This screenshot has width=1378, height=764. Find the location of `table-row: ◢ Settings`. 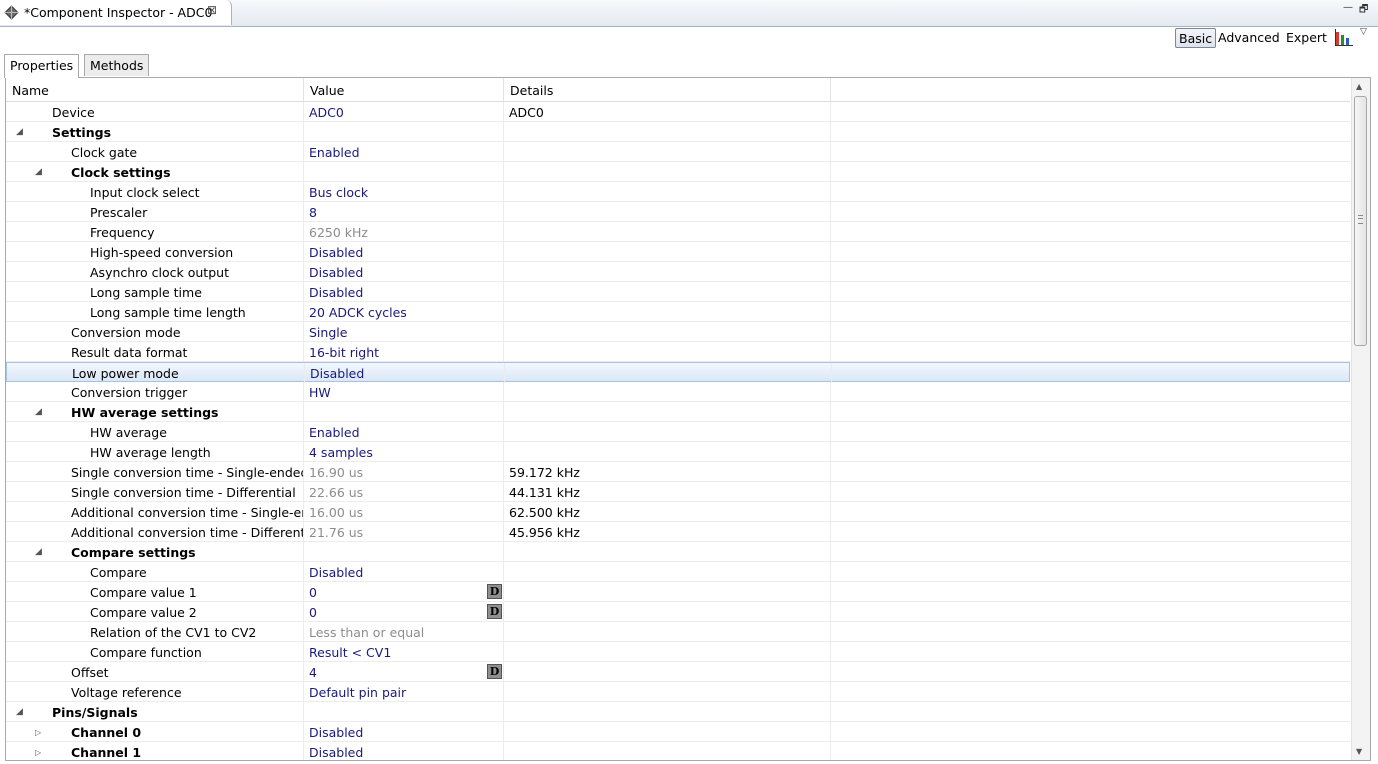

table-row: ◢ Settings is located at coordinates (678, 132).